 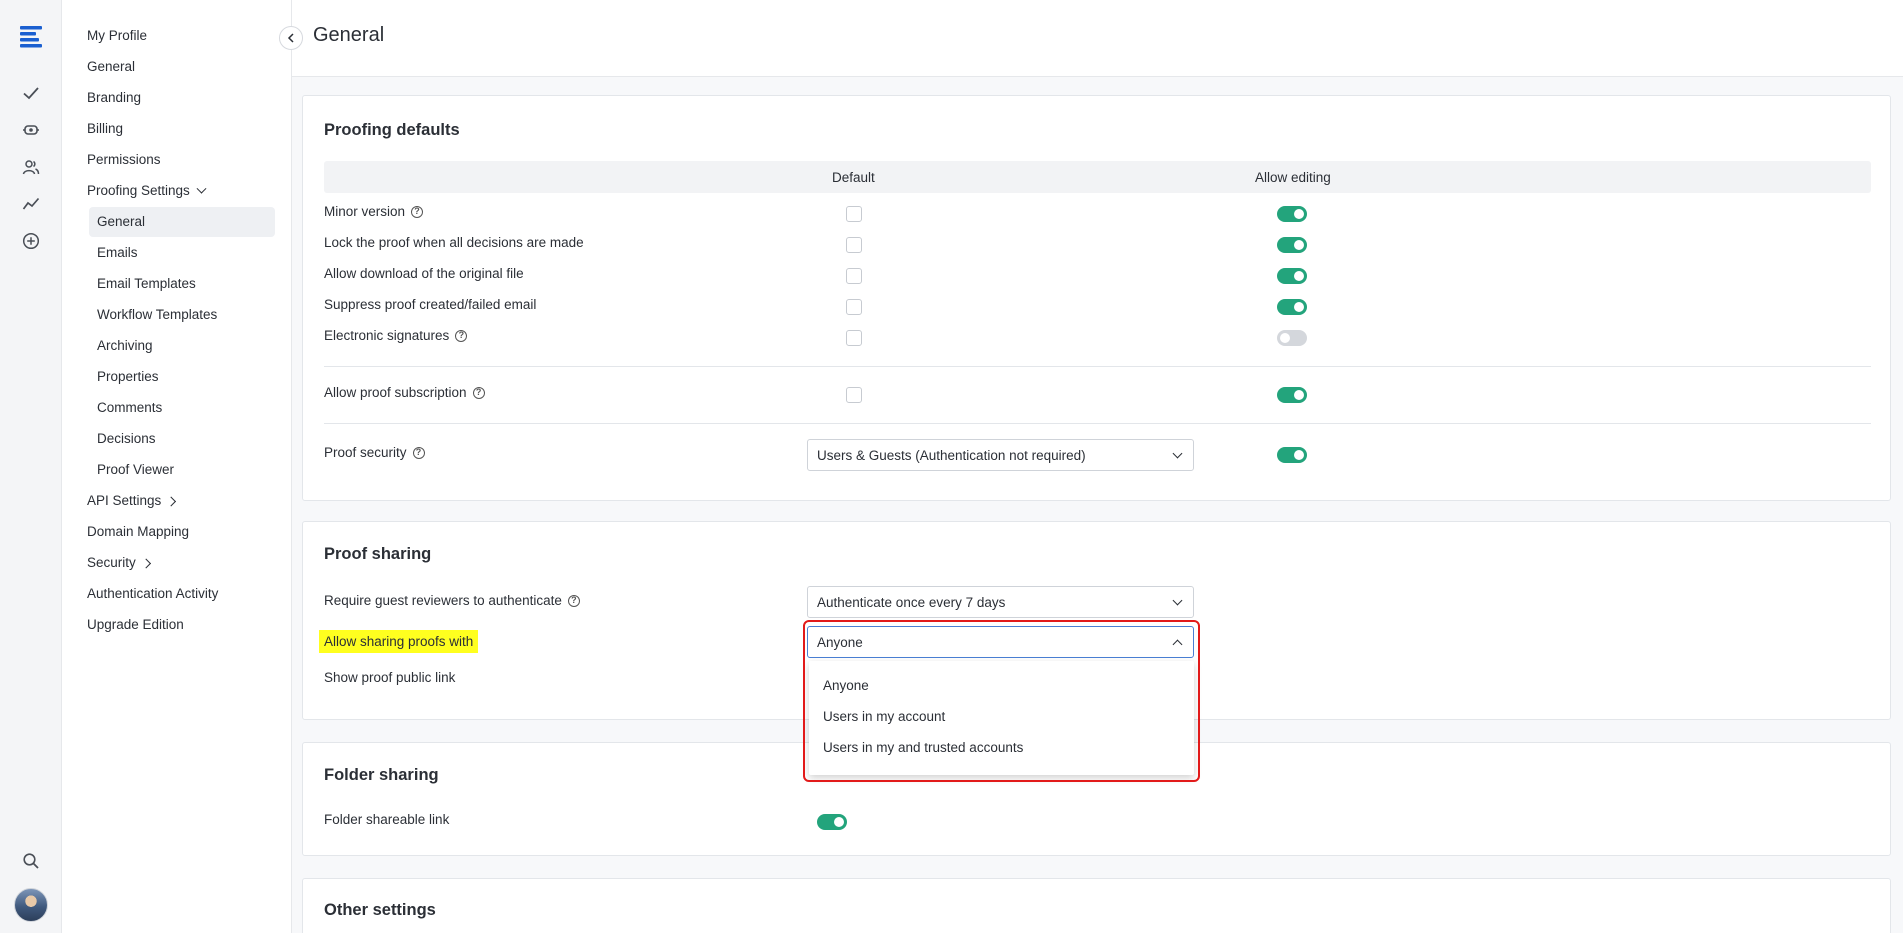 What do you see at coordinates (125, 345) in the screenshot?
I see `nav-archiving: Archiving` at bounding box center [125, 345].